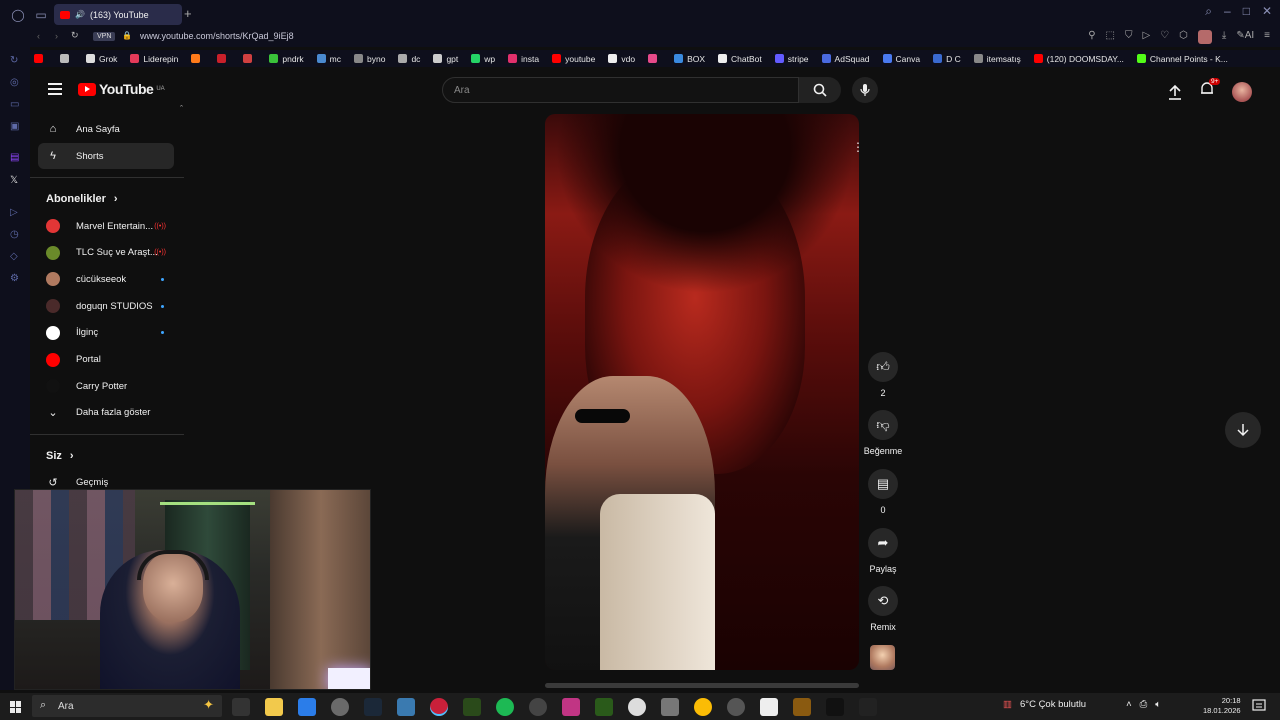 Image resolution: width=1280 pixels, height=720 pixels. What do you see at coordinates (883, 367) in the screenshot?
I see `like-button: 👍︎` at bounding box center [883, 367].